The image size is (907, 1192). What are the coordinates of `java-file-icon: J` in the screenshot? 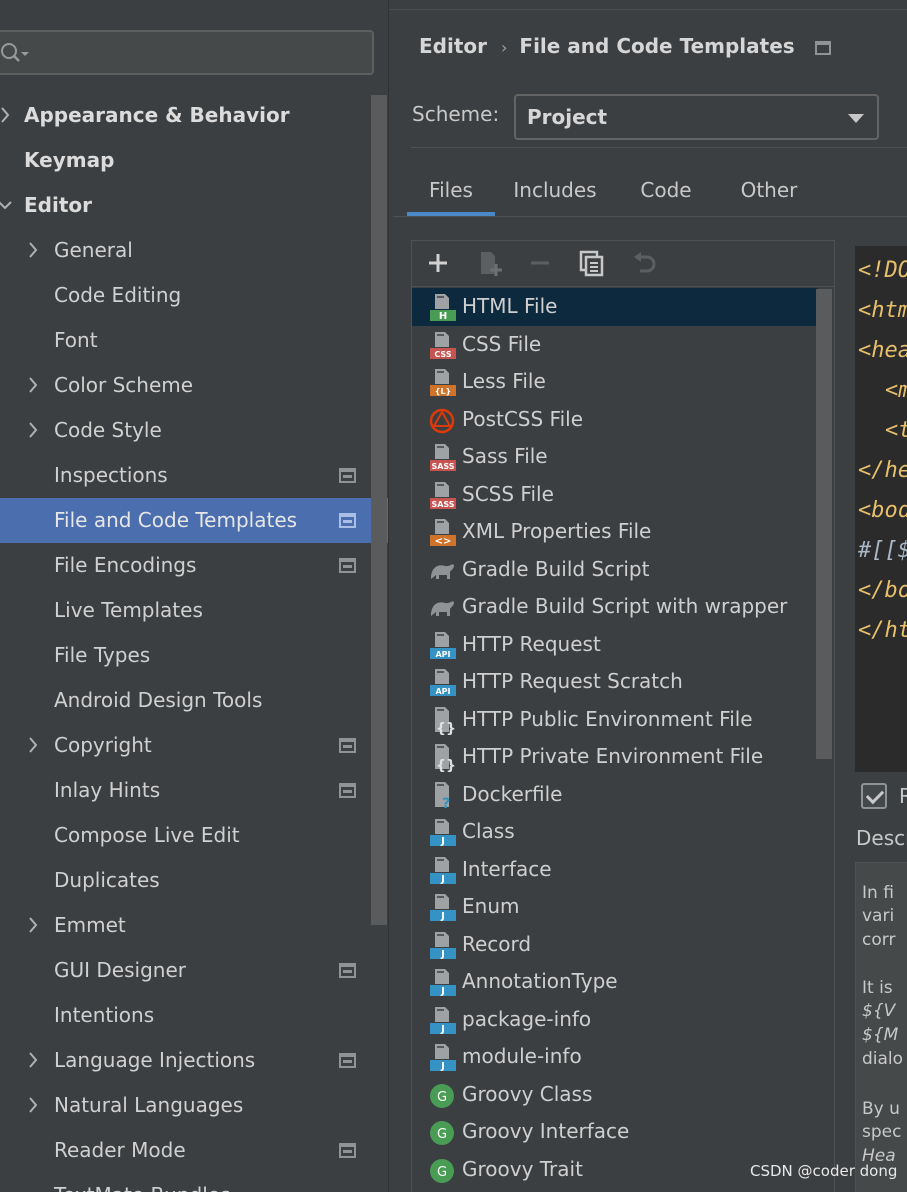 It's located at (443, 1020).